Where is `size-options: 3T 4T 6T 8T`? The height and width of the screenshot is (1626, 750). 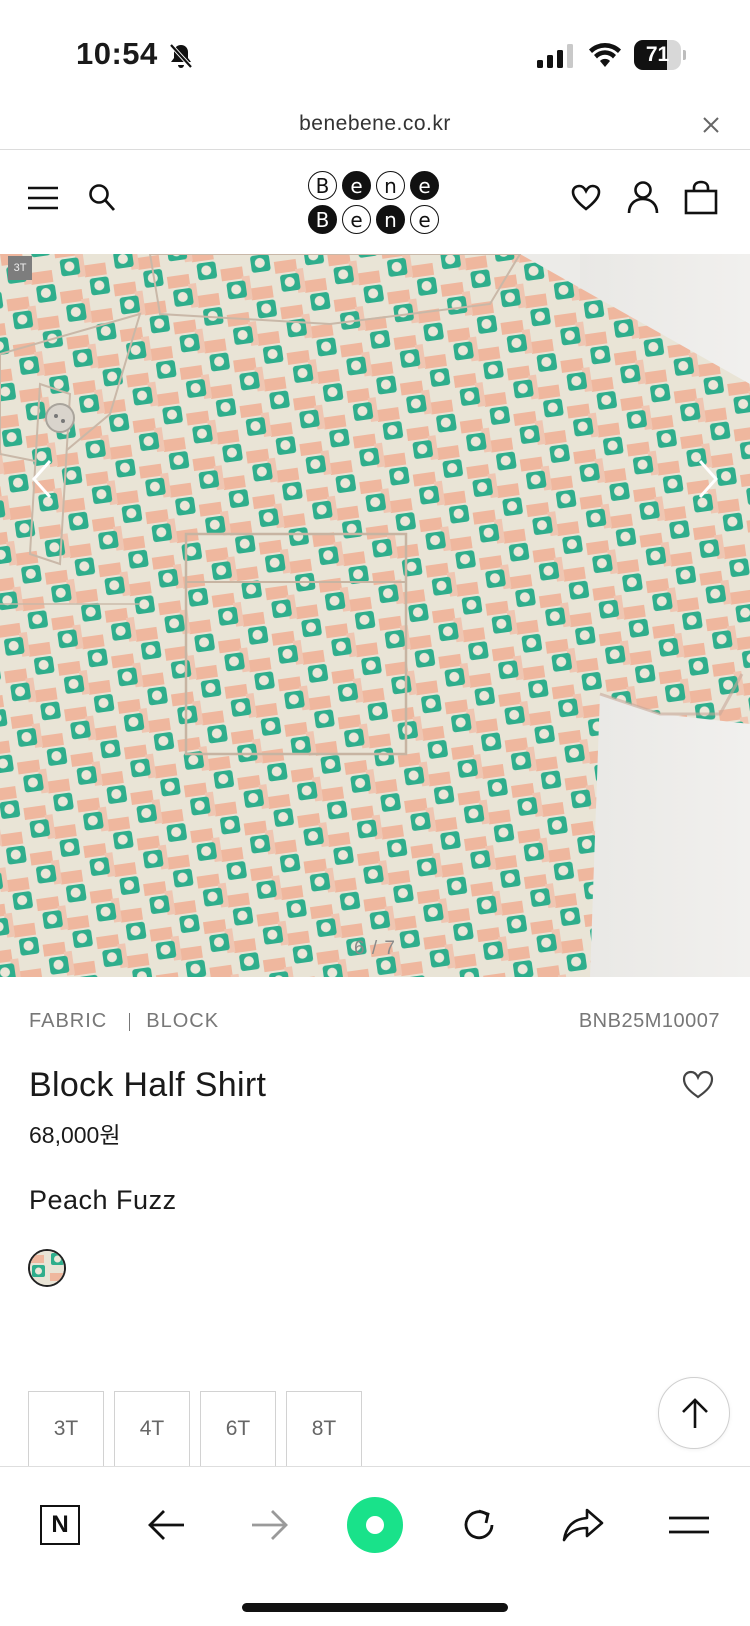 size-options: 3T 4T 6T 8T is located at coordinates (195, 1429).